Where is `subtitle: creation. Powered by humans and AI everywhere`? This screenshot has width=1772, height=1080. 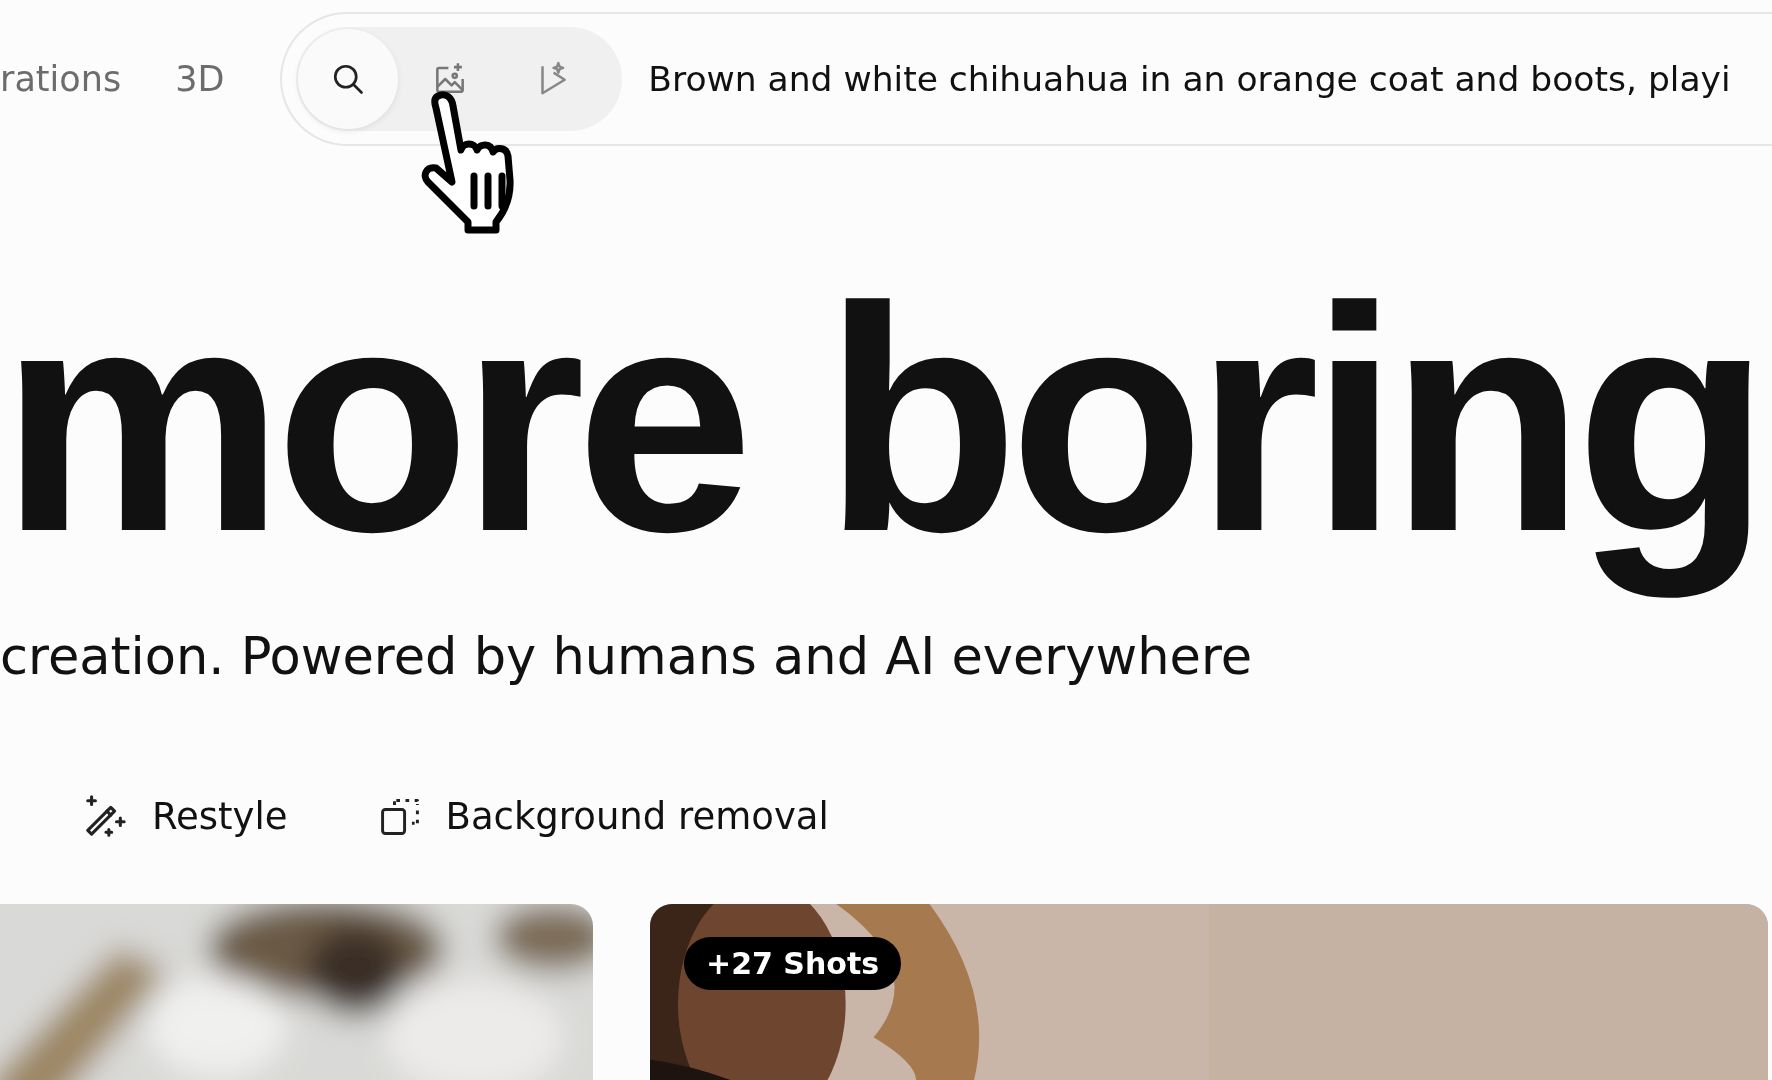 subtitle: creation. Powered by humans and AI everywhere is located at coordinates (627, 657).